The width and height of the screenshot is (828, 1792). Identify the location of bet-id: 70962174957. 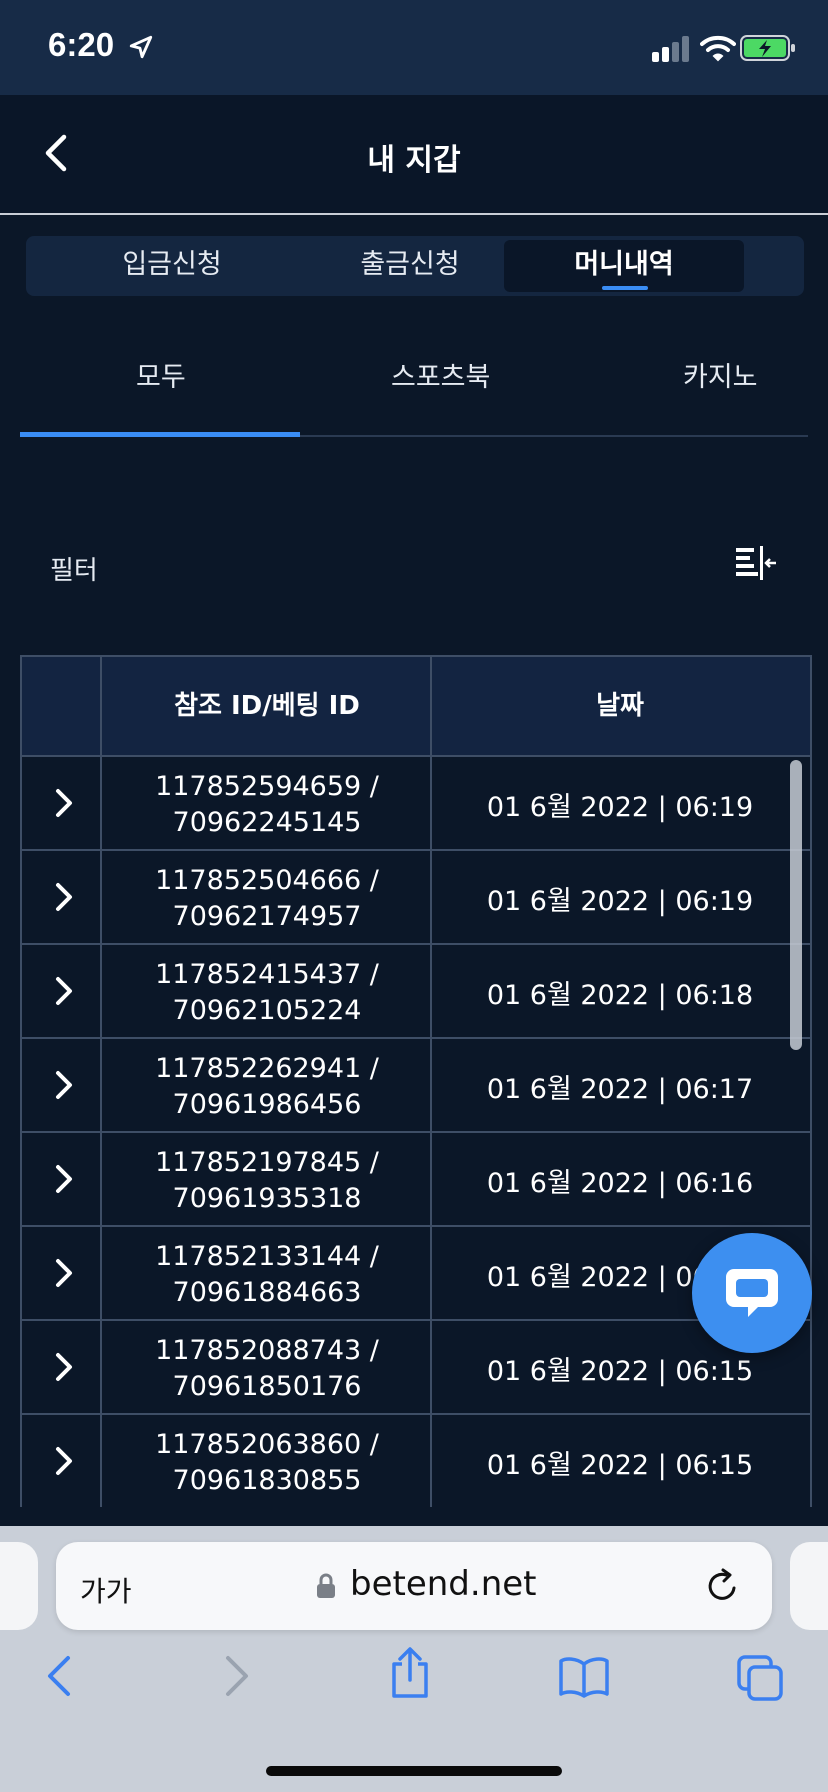
(267, 916).